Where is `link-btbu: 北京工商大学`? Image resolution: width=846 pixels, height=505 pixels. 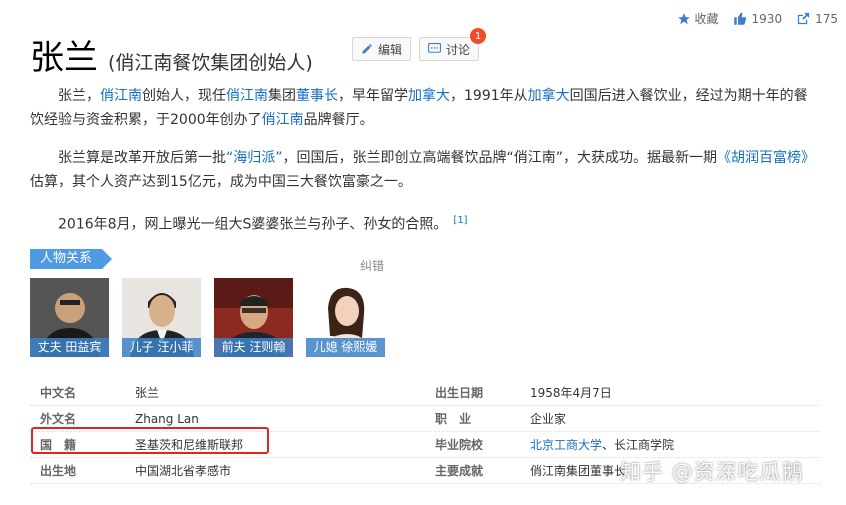 link-btbu: 北京工商大学 is located at coordinates (566, 445).